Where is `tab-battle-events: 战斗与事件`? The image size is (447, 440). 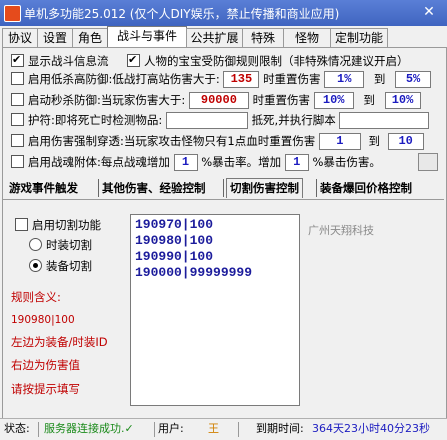
tab-battle-events: 战斗与事件 is located at coordinates (147, 37).